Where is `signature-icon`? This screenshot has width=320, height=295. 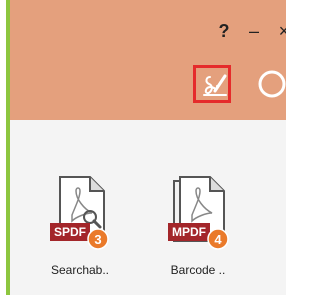 signature-icon is located at coordinates (215, 85).